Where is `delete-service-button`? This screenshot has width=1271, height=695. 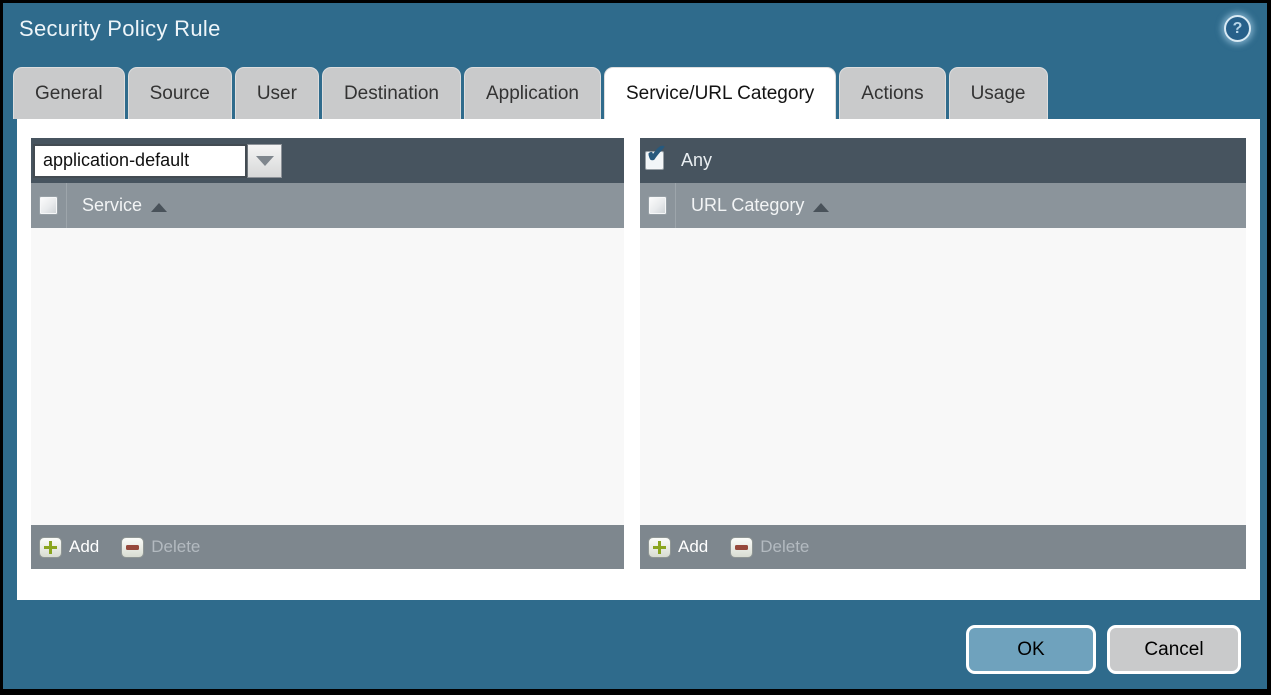 delete-service-button is located at coordinates (133, 547).